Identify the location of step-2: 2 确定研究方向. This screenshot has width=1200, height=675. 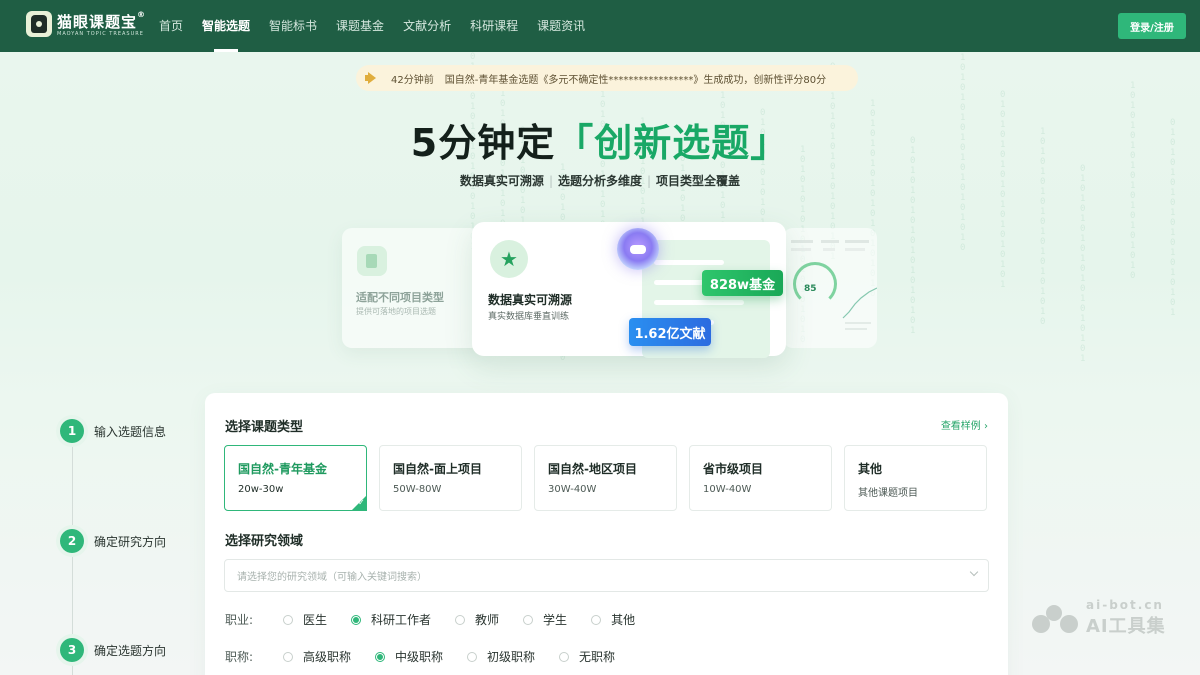
(113, 541).